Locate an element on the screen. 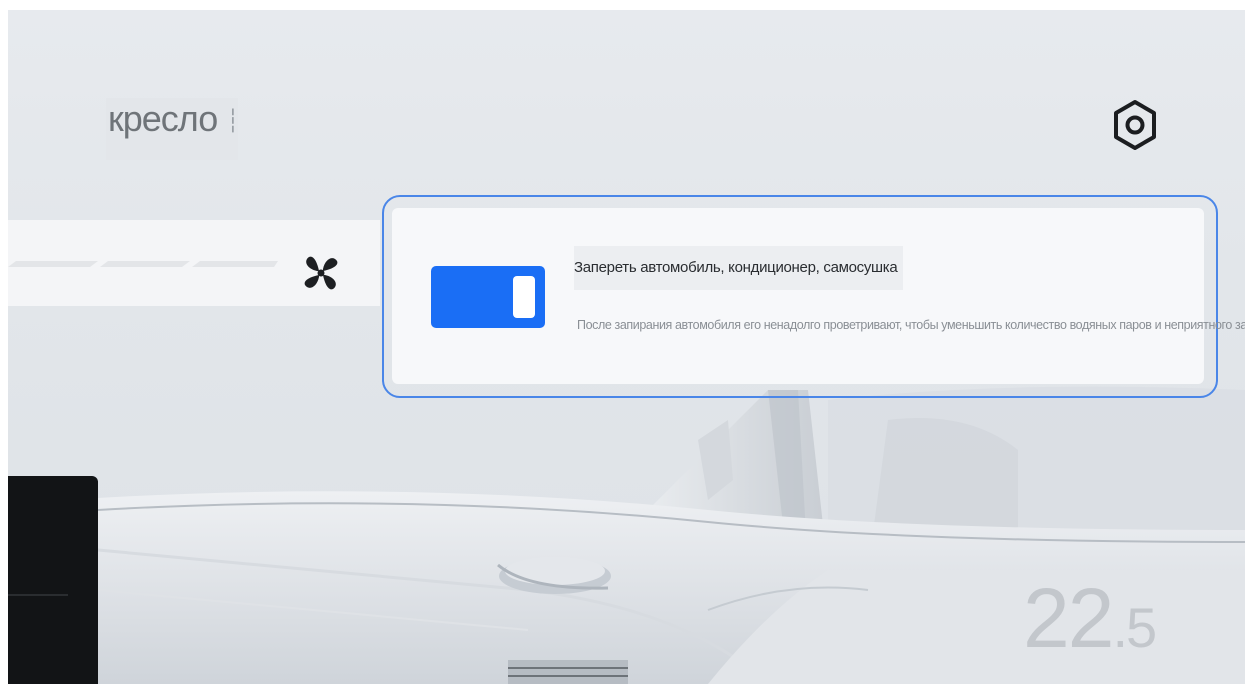 This screenshot has height=684, width=1245. temperature-integer: 22 is located at coordinates (1068, 618).